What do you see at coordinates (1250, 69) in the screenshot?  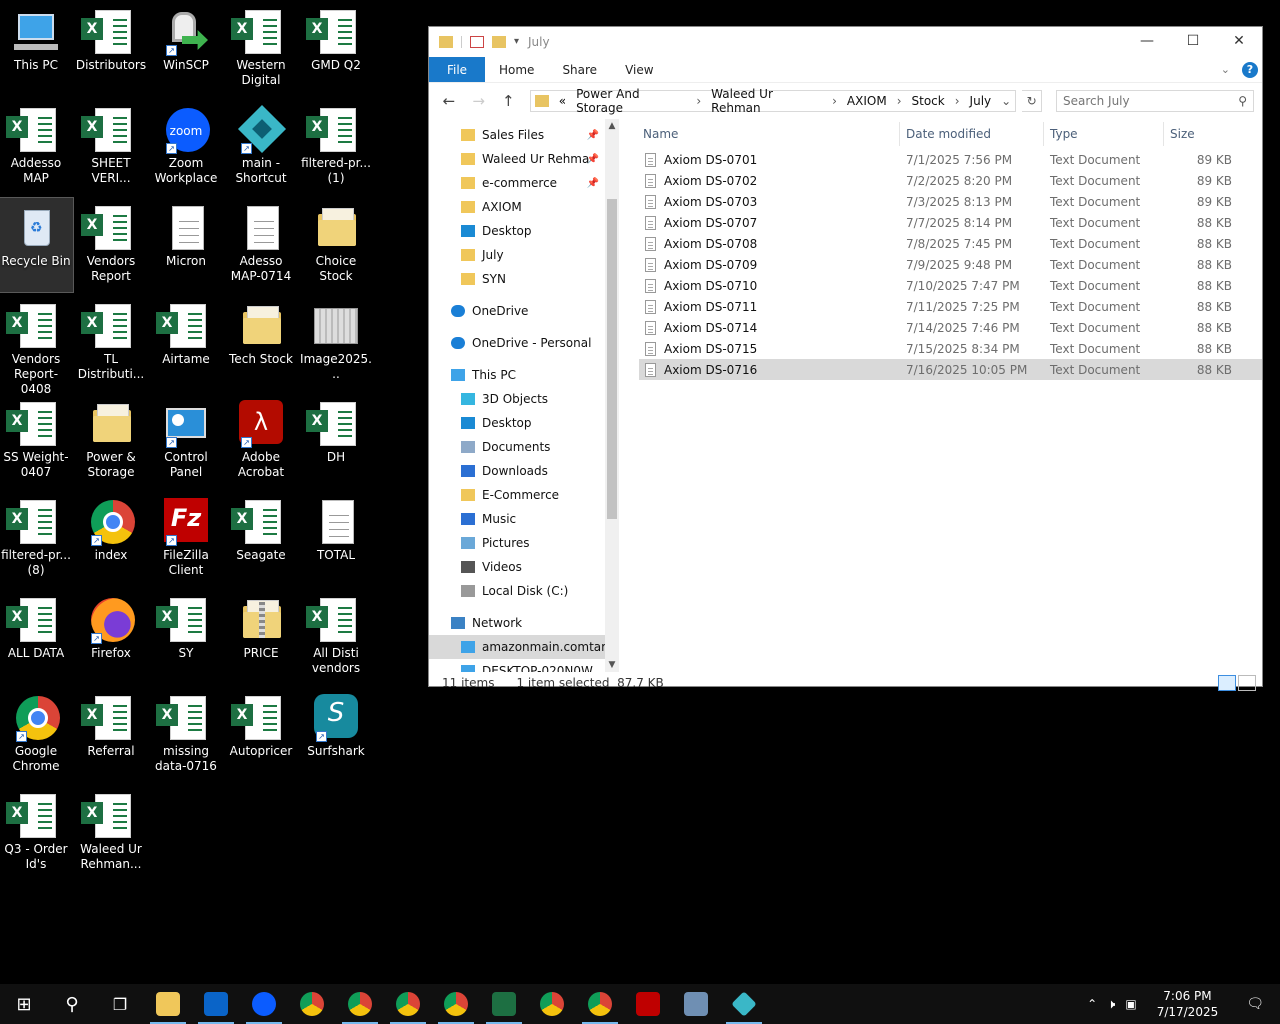 I see `help-icon: ?` at bounding box center [1250, 69].